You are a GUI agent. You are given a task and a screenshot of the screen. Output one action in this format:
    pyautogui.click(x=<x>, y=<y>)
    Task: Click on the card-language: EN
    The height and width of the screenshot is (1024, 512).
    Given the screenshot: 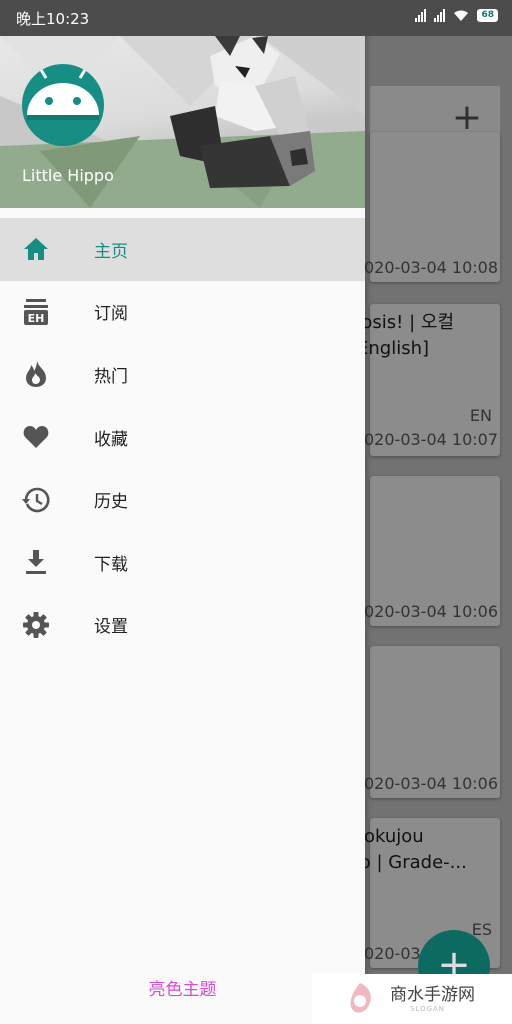 What is the action you would take?
    pyautogui.click(x=480, y=415)
    